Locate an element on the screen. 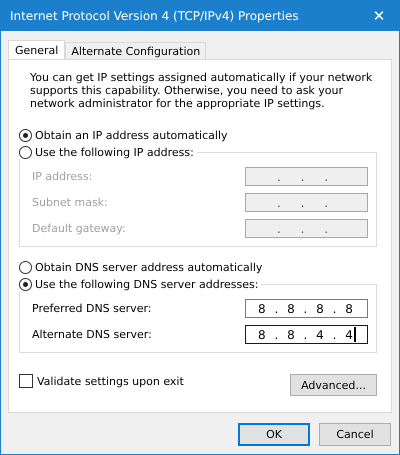 This screenshot has height=455, width=400. field-label: Preferred DNS server: is located at coordinates (92, 308).